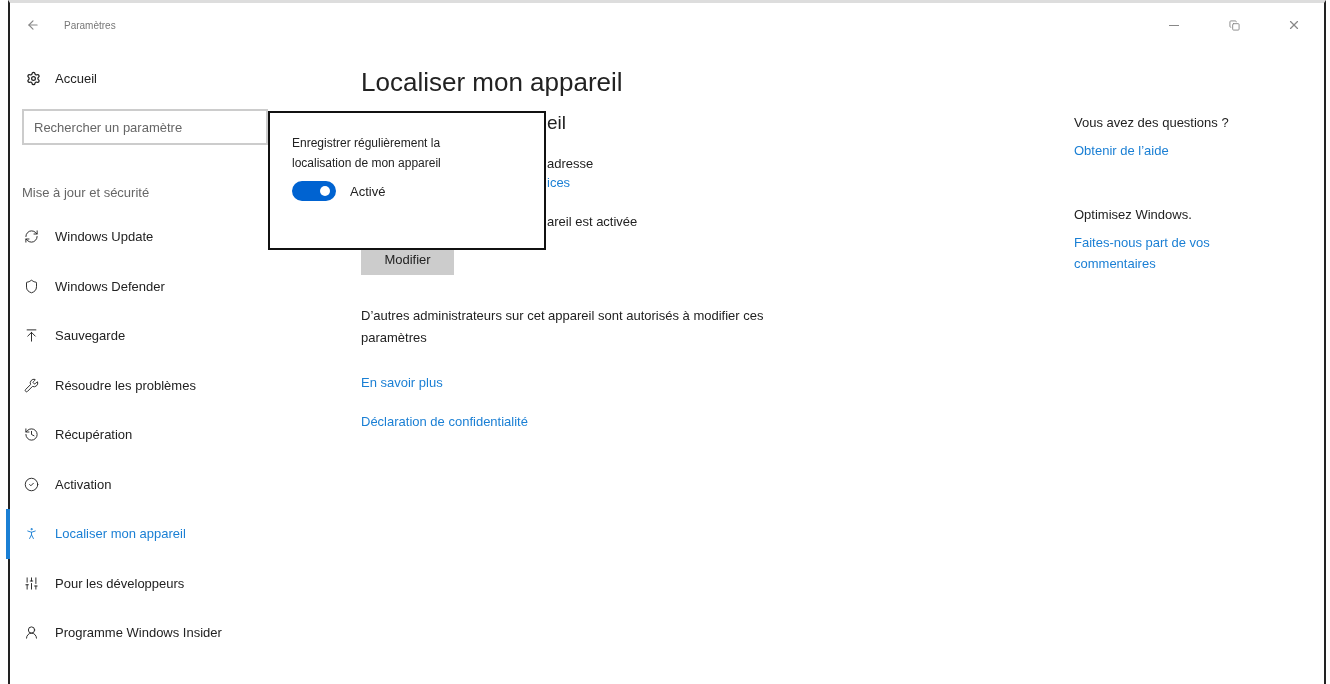 This screenshot has width=1330, height=684. What do you see at coordinates (125, 385) in the screenshot?
I see `item-label: Résoudre les problèmes` at bounding box center [125, 385].